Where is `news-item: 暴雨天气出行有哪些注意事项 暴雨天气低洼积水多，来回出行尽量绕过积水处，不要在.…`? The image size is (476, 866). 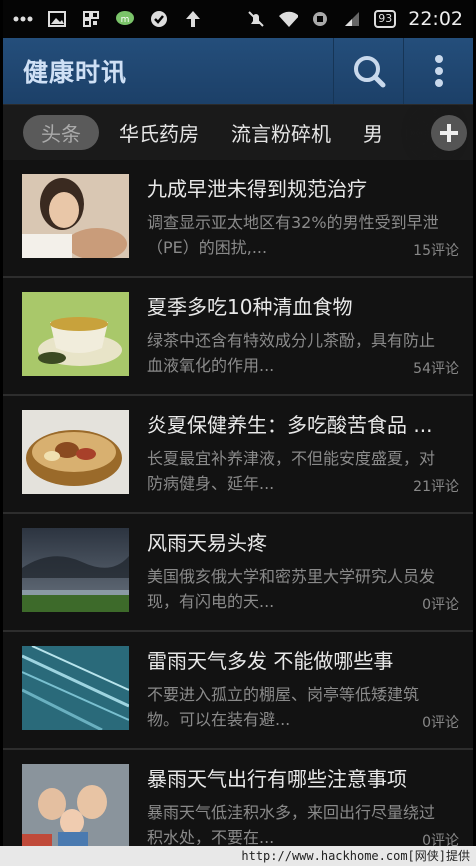
news-item: 暴雨天气出行有哪些注意事项 暴雨天气低洼积水多，来回出行尽量绕过积水处，不要在.… is located at coordinates (238, 798).